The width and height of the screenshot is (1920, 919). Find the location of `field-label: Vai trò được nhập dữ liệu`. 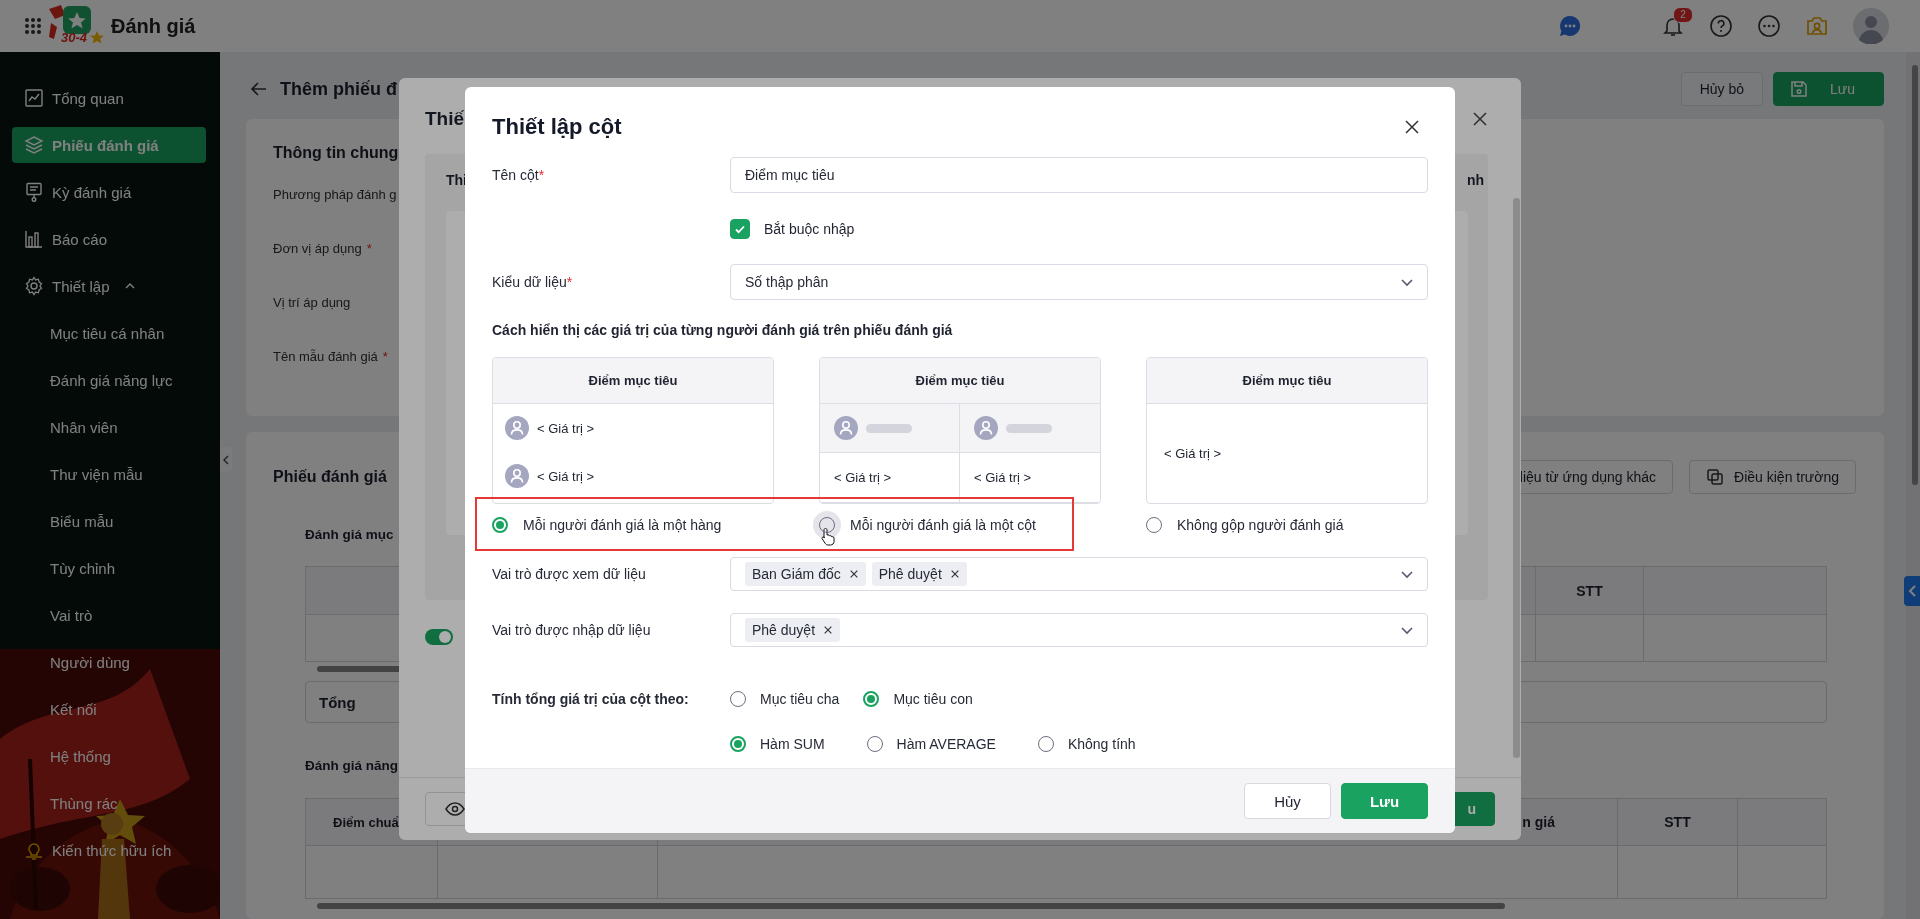

field-label: Vai trò được nhập dữ liệu is located at coordinates (572, 630).